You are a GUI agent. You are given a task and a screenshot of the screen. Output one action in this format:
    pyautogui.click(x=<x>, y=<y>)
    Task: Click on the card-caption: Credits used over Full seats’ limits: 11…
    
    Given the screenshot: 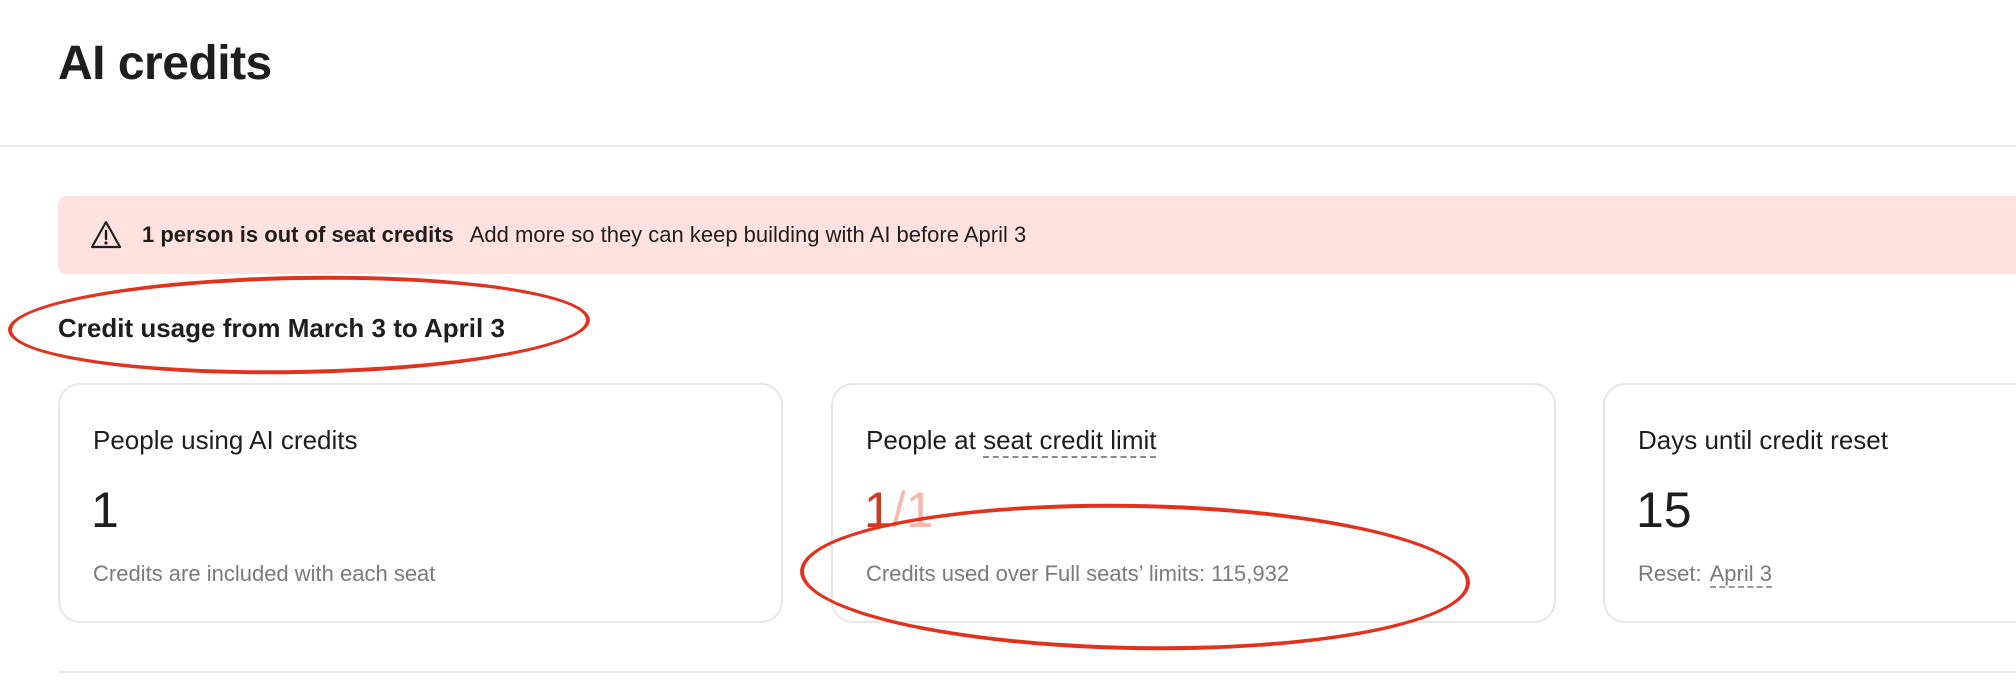 What is the action you would take?
    pyautogui.click(x=1078, y=573)
    